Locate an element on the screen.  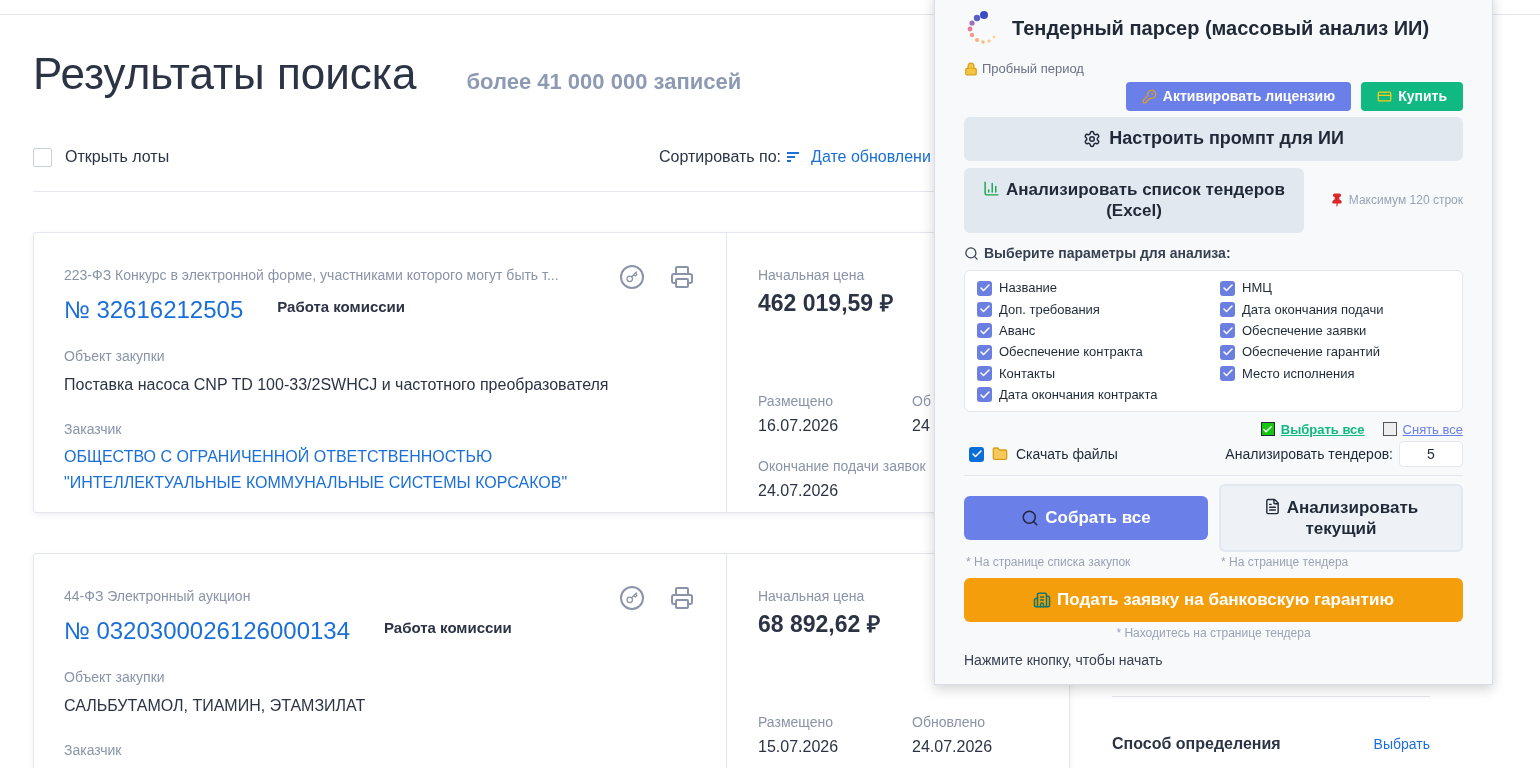
field-label: Окончание подачи заявок is located at coordinates (842, 466).